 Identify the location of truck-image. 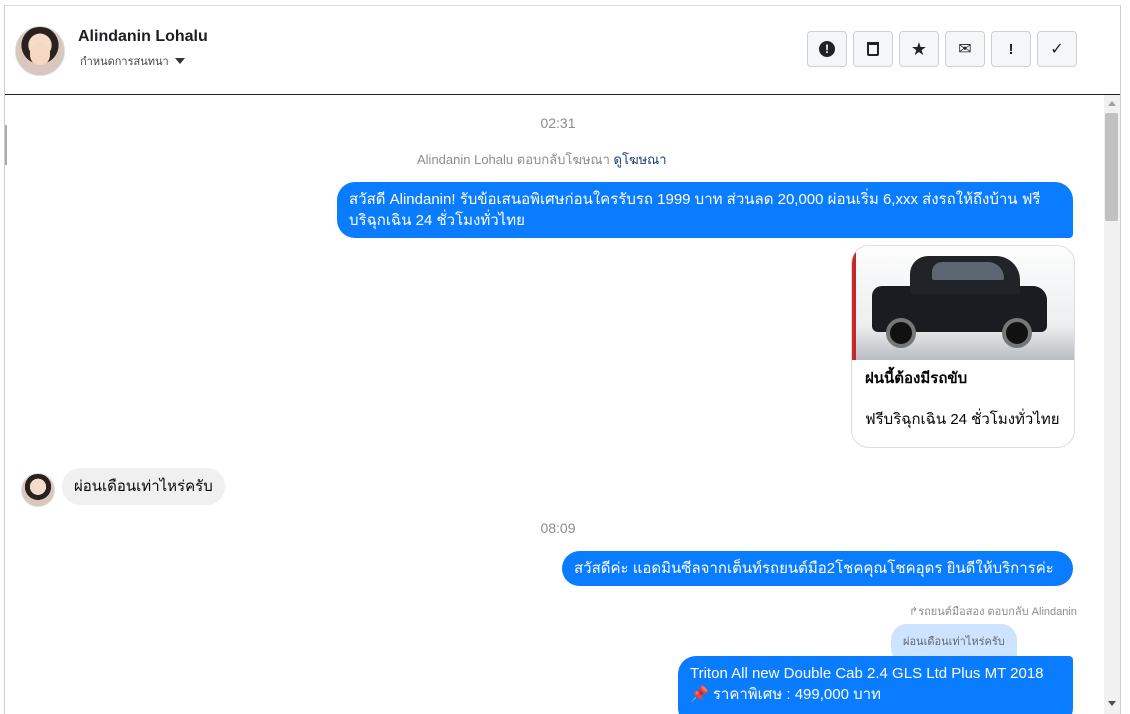
(963, 303).